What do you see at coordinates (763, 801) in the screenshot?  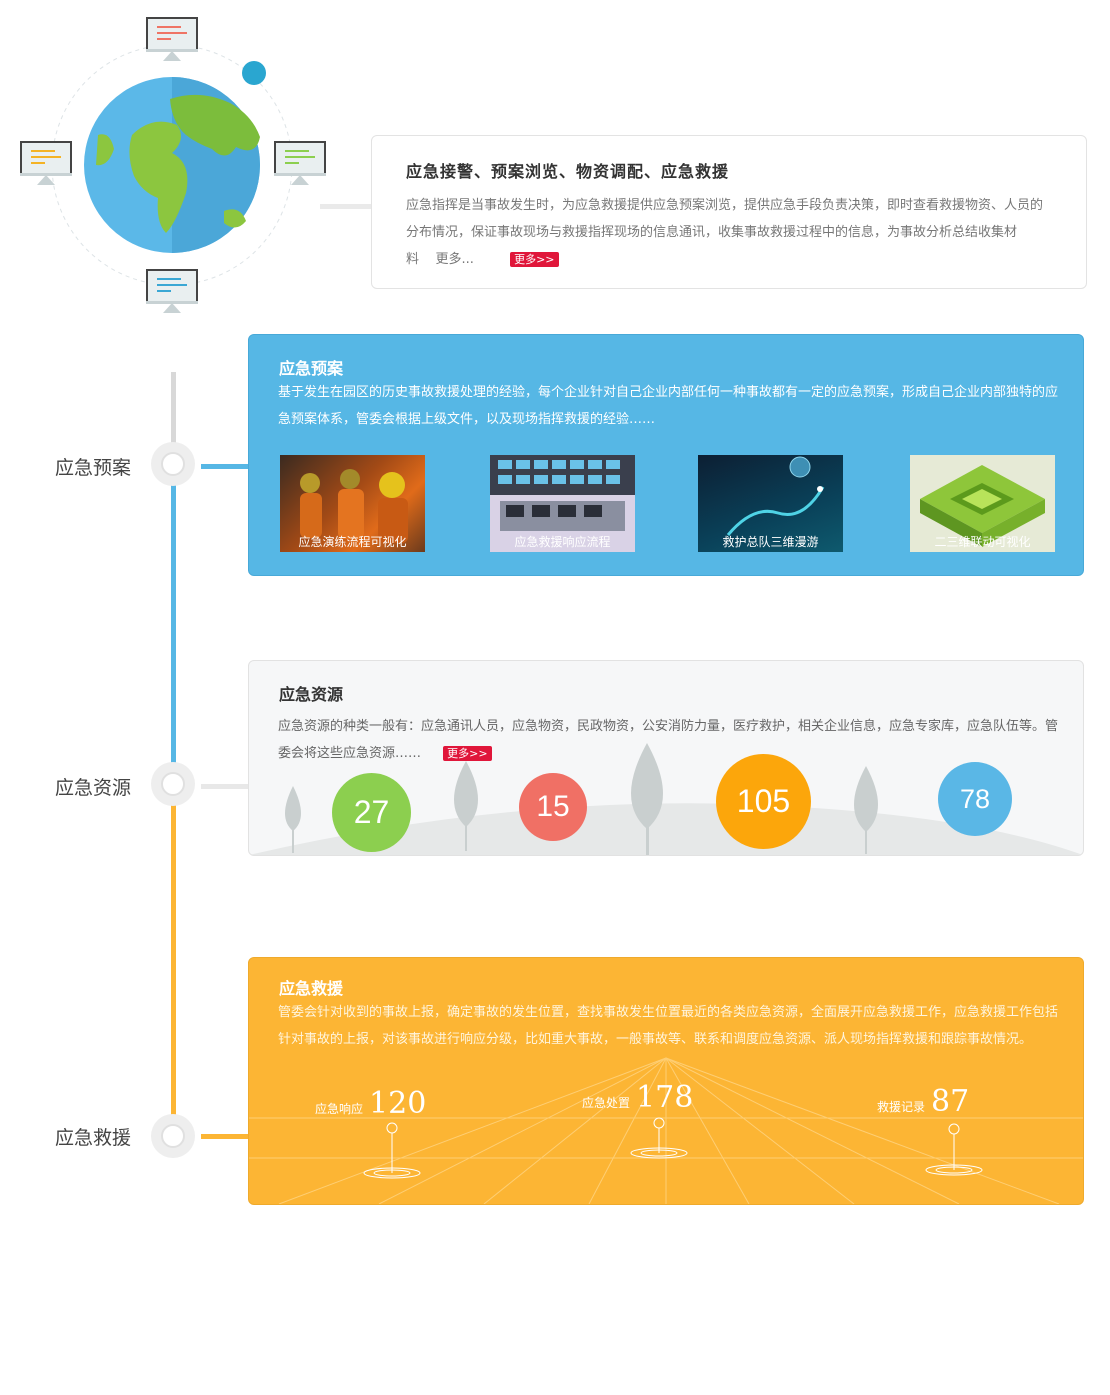 I see `count-bubble-orange: 105` at bounding box center [763, 801].